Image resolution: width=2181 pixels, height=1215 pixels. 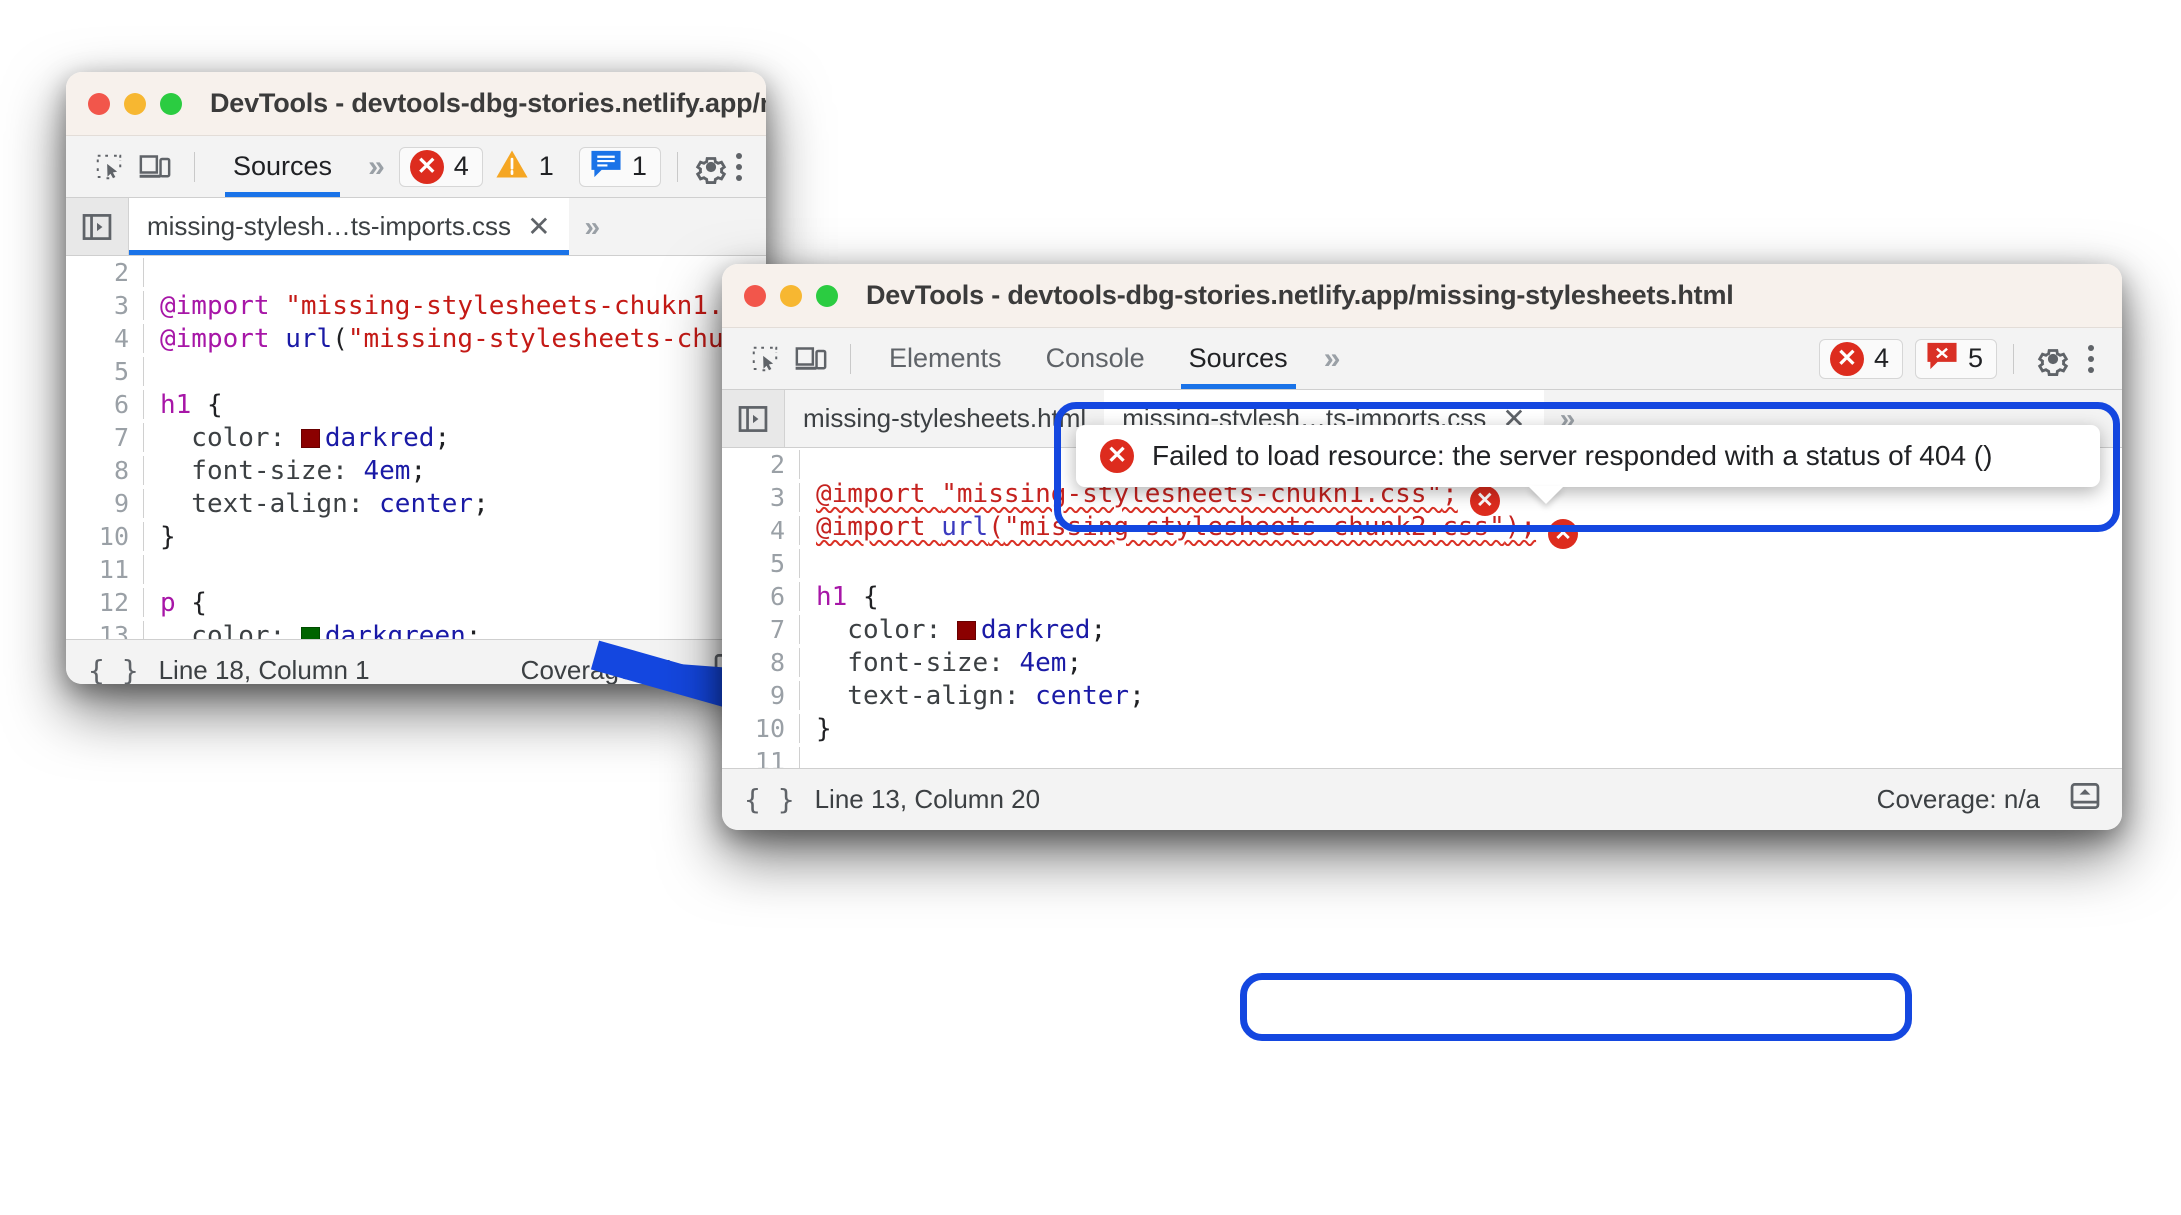 What do you see at coordinates (945, 358) in the screenshot?
I see `tab-elements: Elements` at bounding box center [945, 358].